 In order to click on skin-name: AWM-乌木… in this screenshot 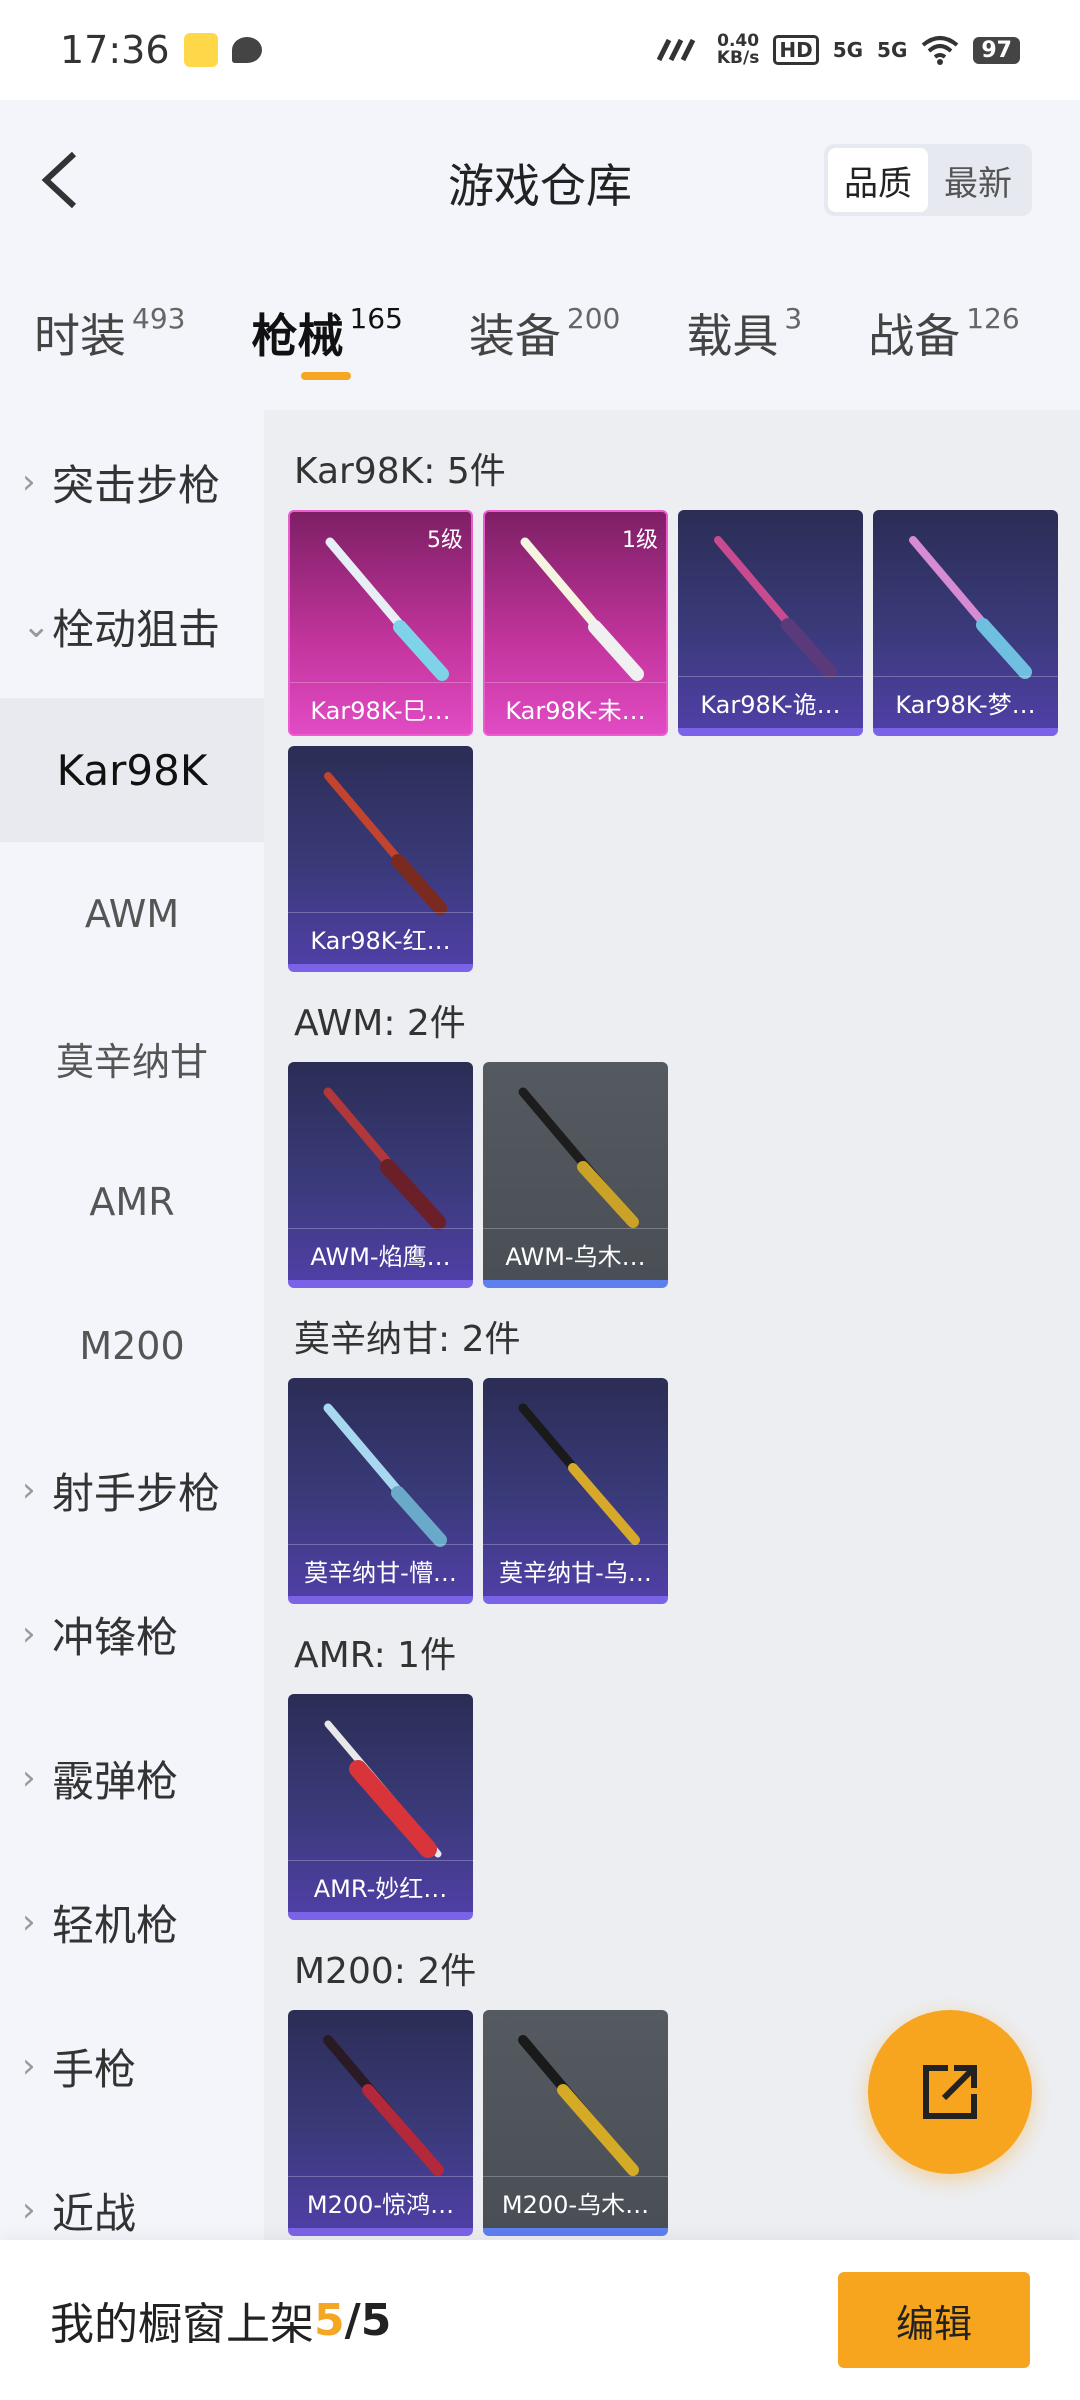, I will do `click(575, 1254)`.